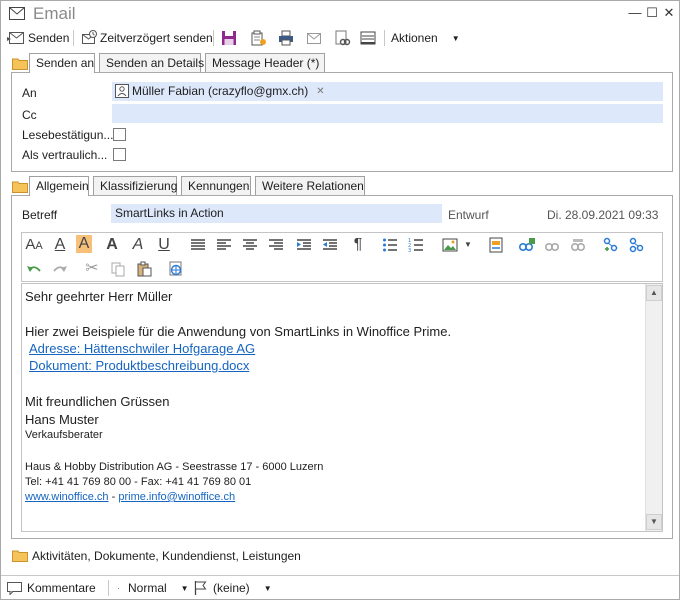 This screenshot has width=680, height=600. What do you see at coordinates (390, 245) in the screenshot?
I see `bullet-list-icon` at bounding box center [390, 245].